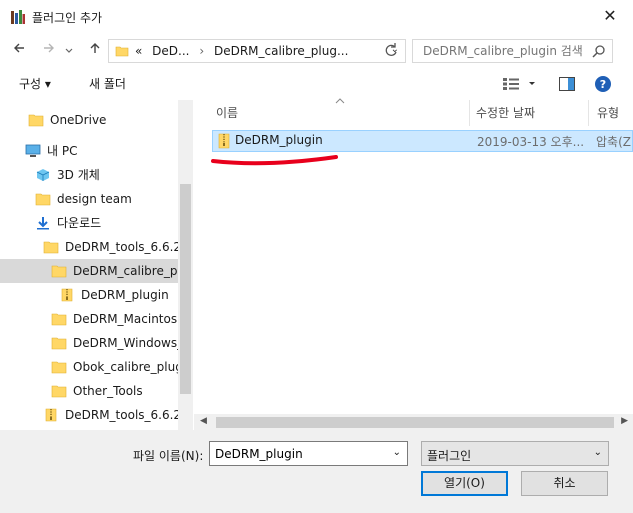 This screenshot has height=513, width=633. What do you see at coordinates (133, 271) in the screenshot?
I see `sidebar-item-label: DeDRM_calibre_plug` at bounding box center [133, 271].